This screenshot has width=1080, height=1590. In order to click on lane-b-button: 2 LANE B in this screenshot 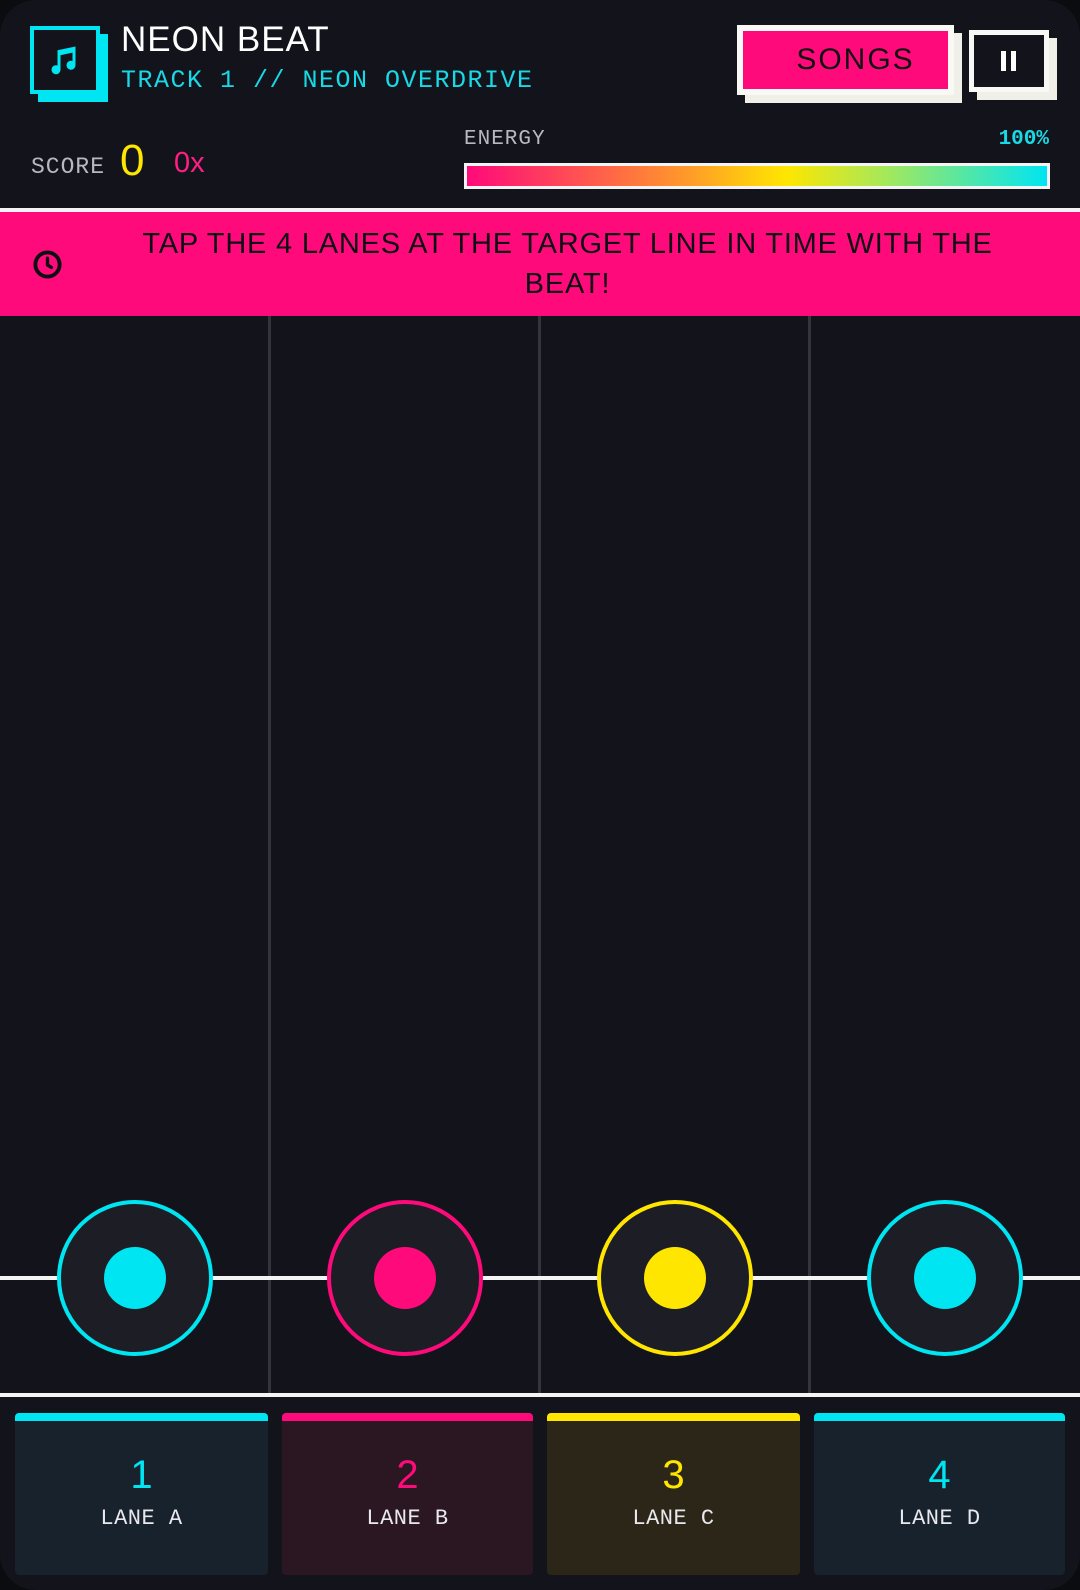, I will do `click(407, 1494)`.